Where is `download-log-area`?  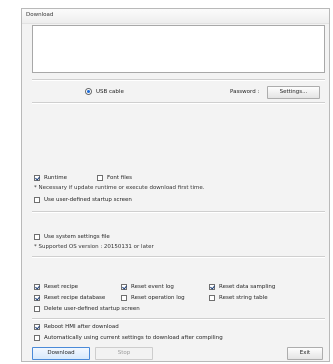
download-log-area is located at coordinates (178, 49).